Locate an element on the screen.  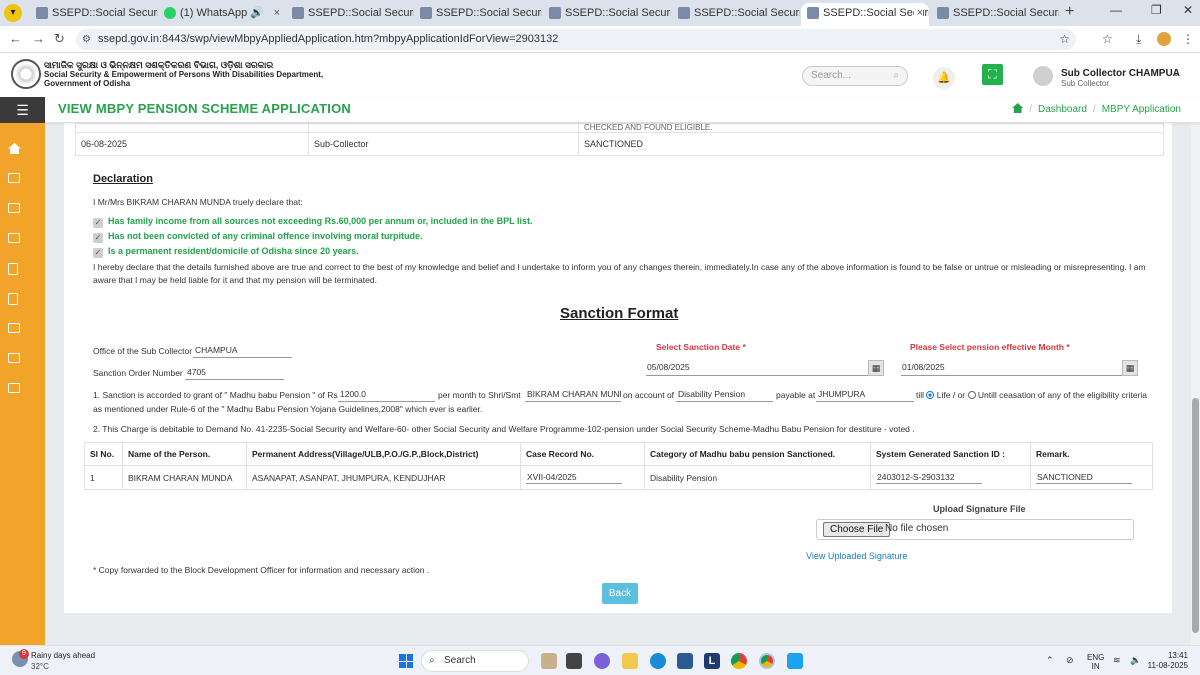
windows-start-icon is located at coordinates (406, 661).